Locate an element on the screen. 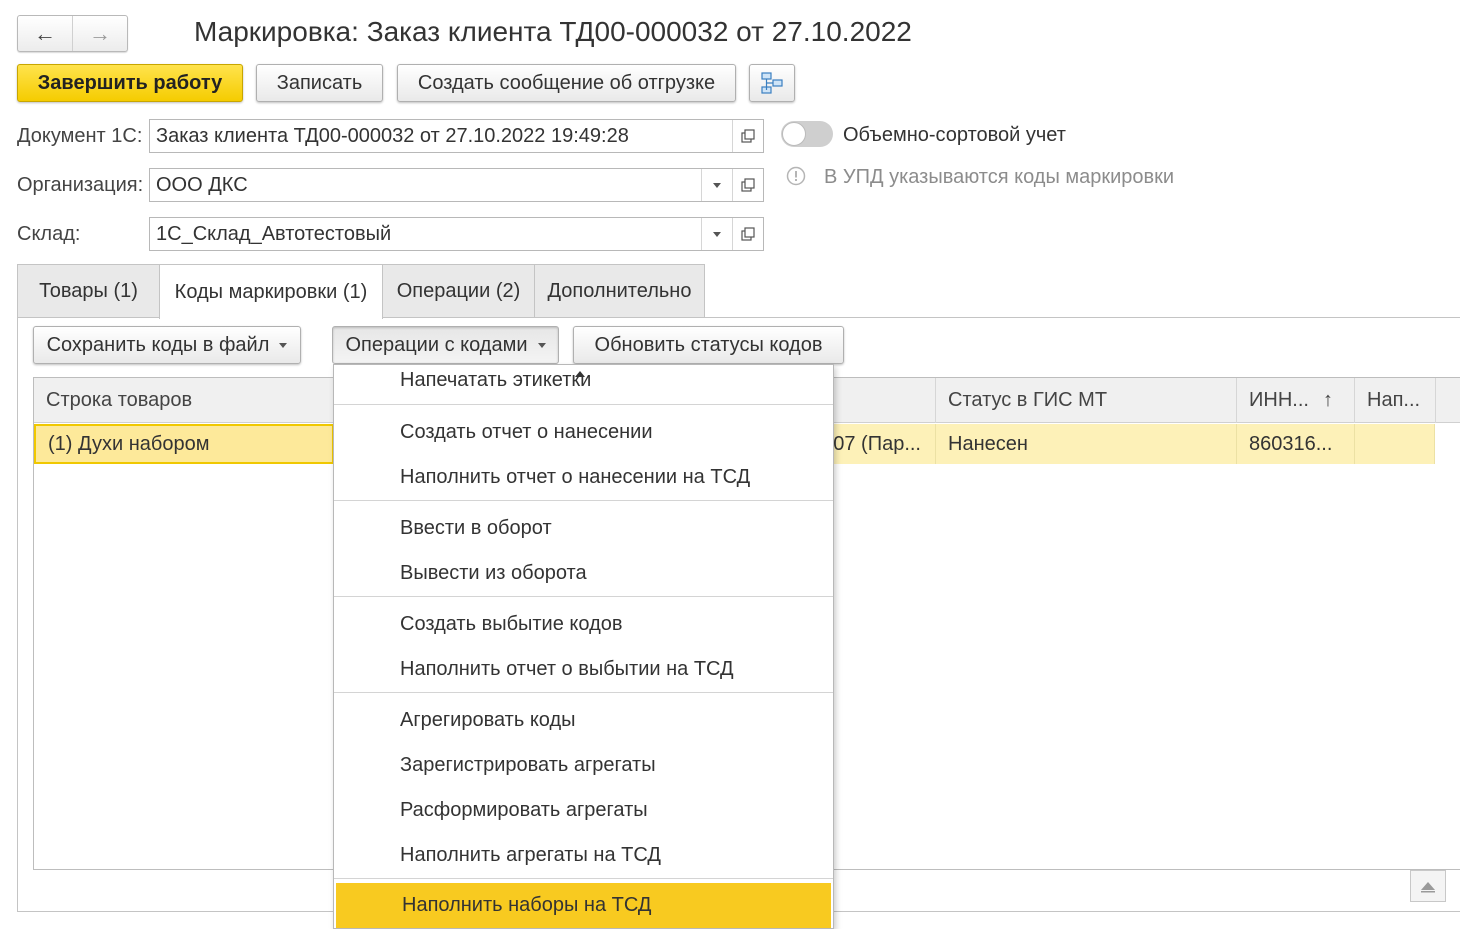 This screenshot has width=1460, height=929. open-organization-button is located at coordinates (747, 185).